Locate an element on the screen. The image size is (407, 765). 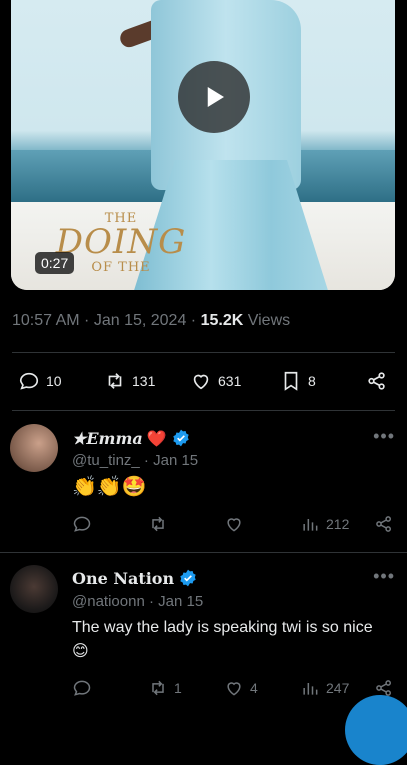
bookmark-count: 8 is located at coordinates (312, 381).